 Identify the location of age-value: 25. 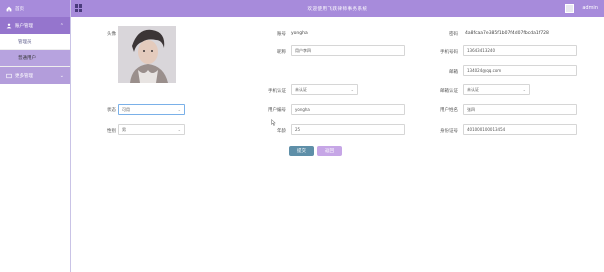
(298, 129).